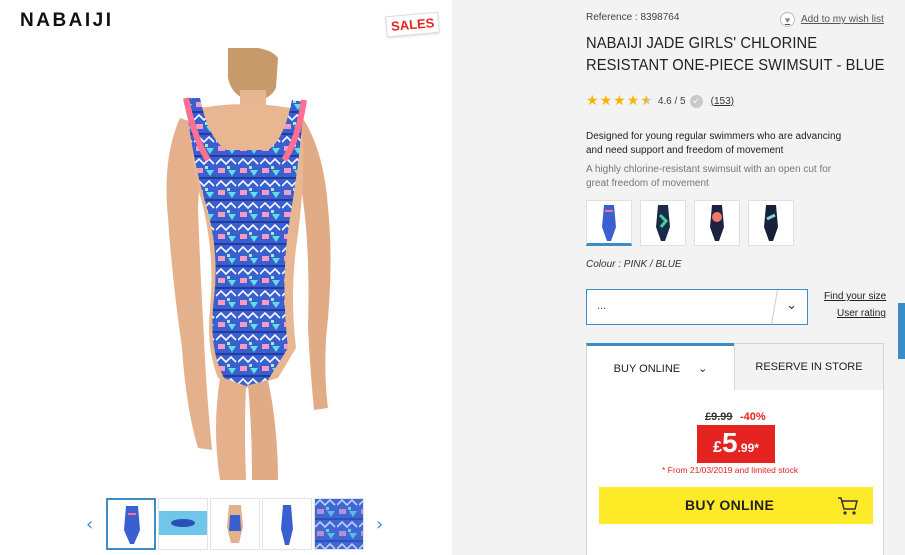  What do you see at coordinates (753, 417) in the screenshot?
I see `discount-percent: -40%` at bounding box center [753, 417].